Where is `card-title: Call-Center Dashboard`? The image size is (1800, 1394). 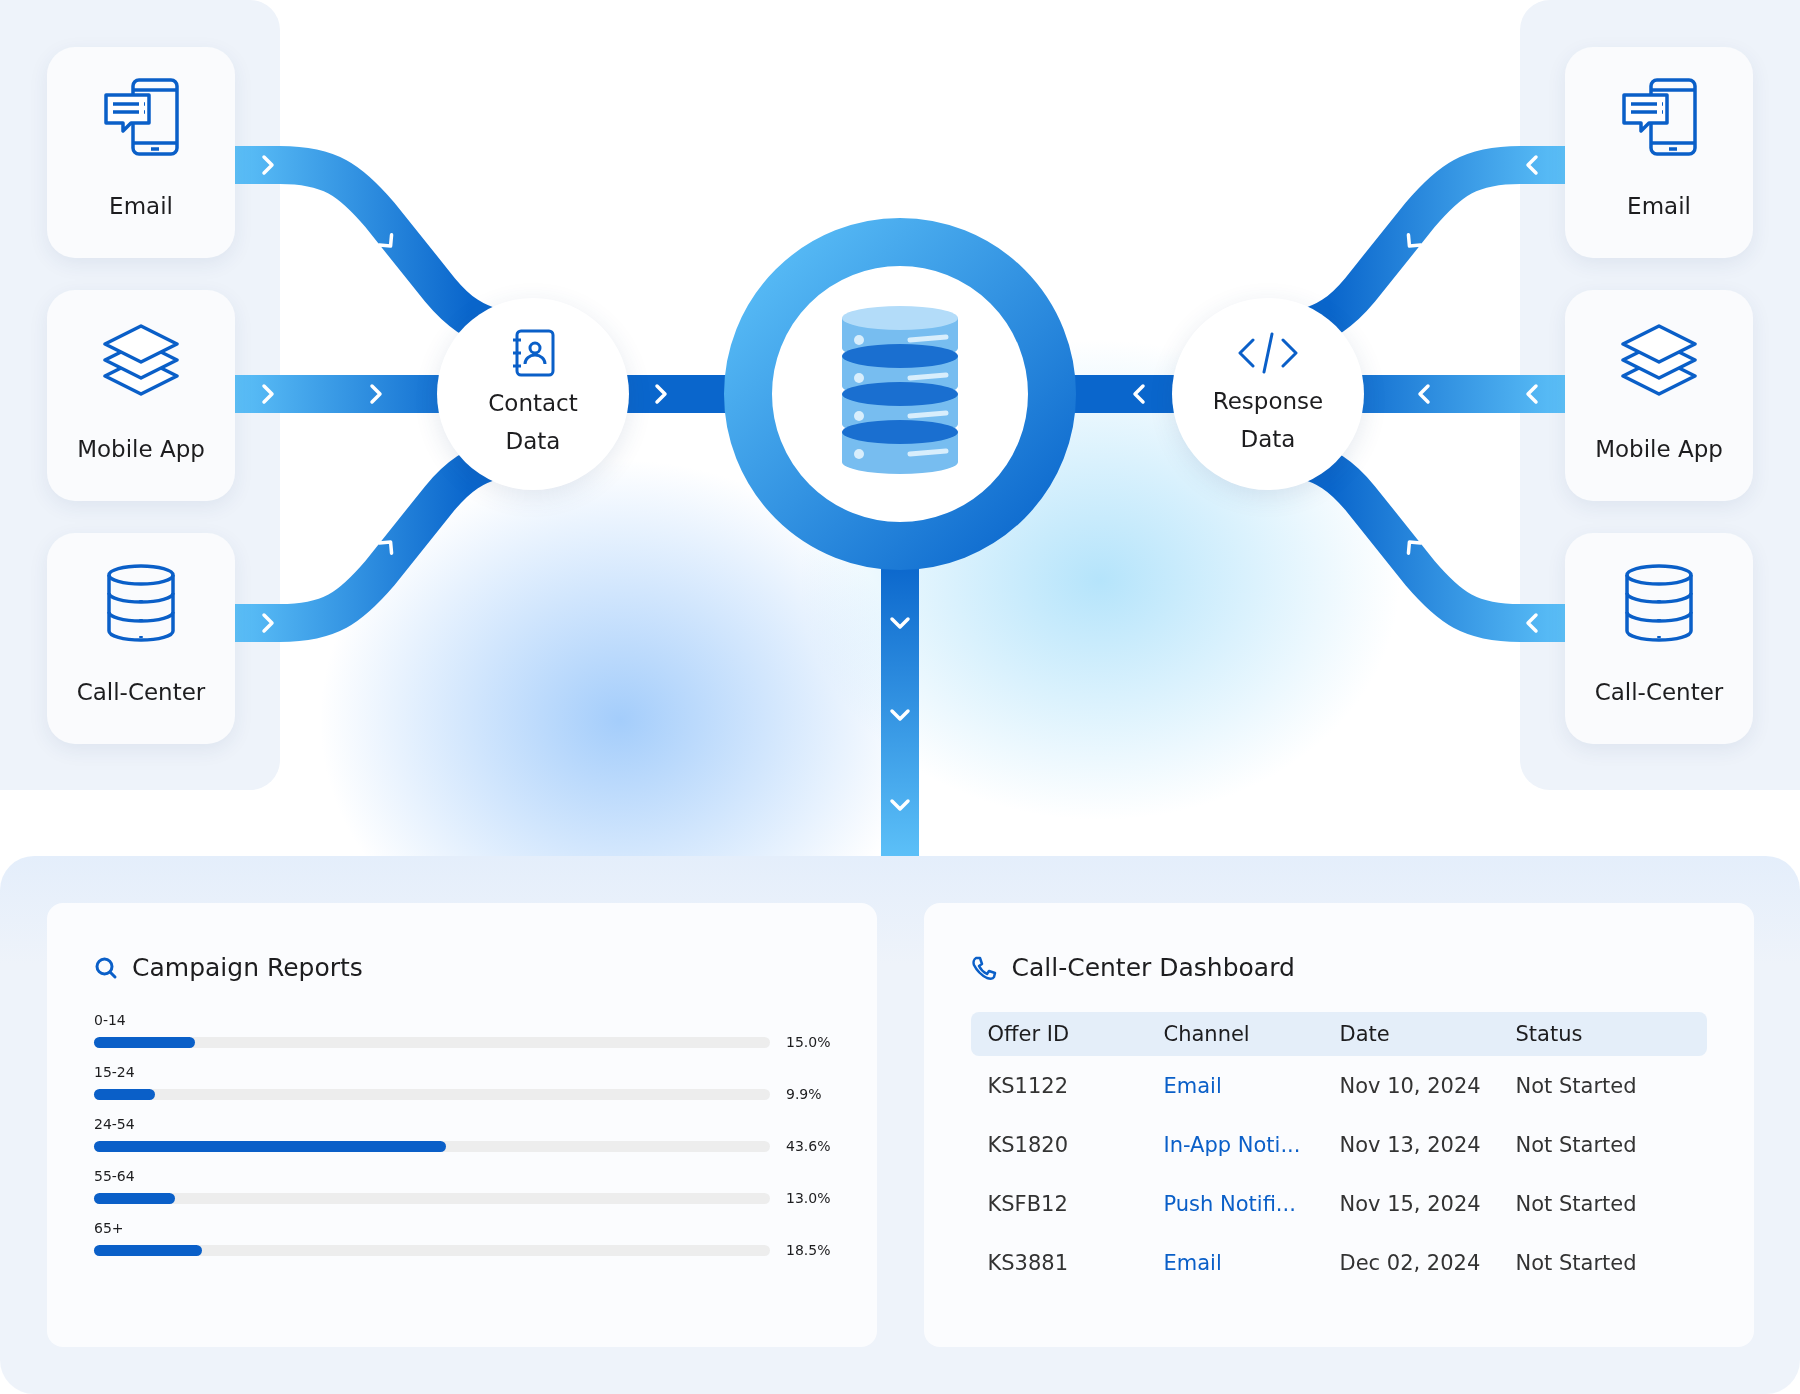 card-title: Call-Center Dashboard is located at coordinates (1153, 967).